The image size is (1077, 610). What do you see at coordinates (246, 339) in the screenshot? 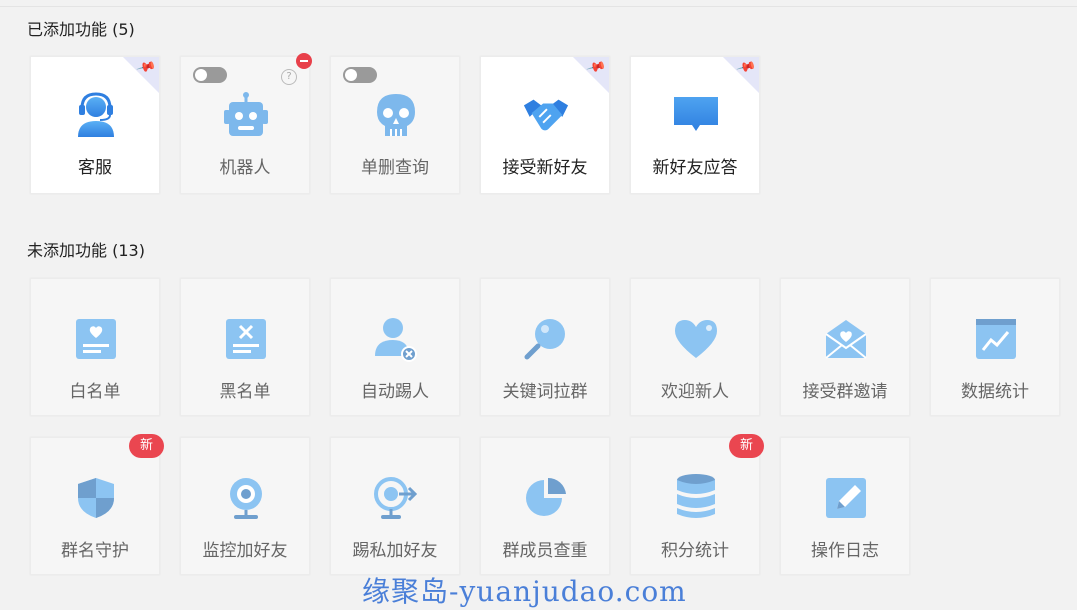
I see `blacklist-icon` at bounding box center [246, 339].